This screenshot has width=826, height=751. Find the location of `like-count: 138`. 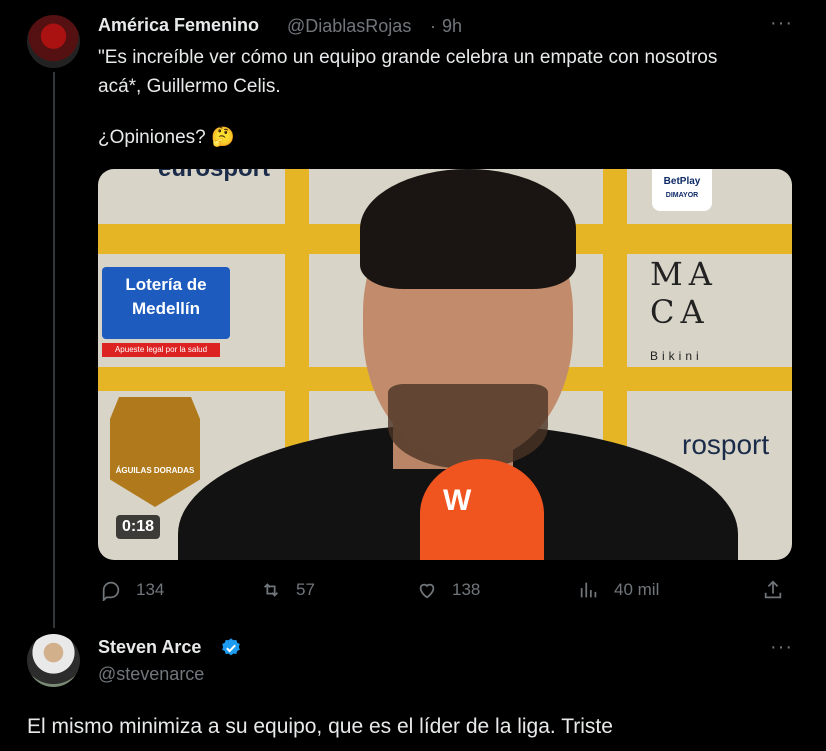

like-count: 138 is located at coordinates (466, 589).